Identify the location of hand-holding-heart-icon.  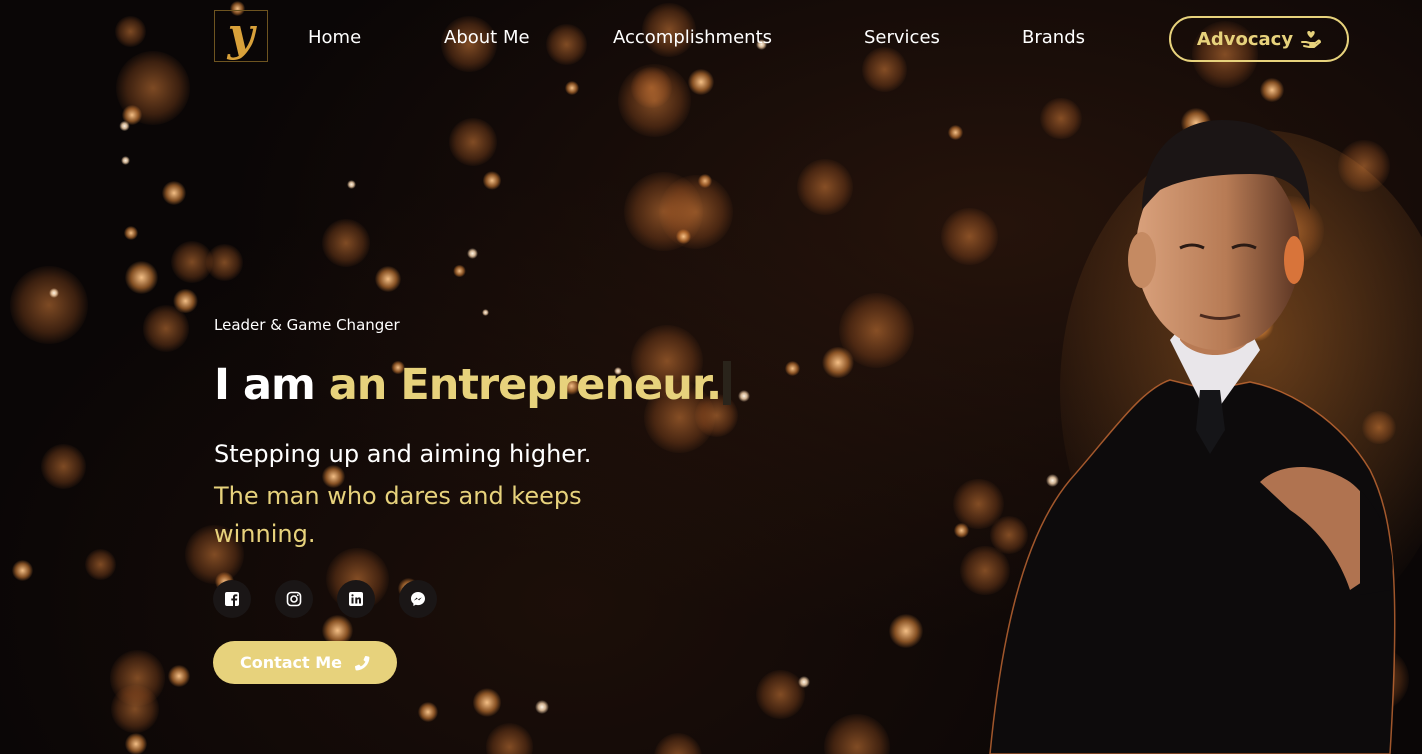
(1311, 39).